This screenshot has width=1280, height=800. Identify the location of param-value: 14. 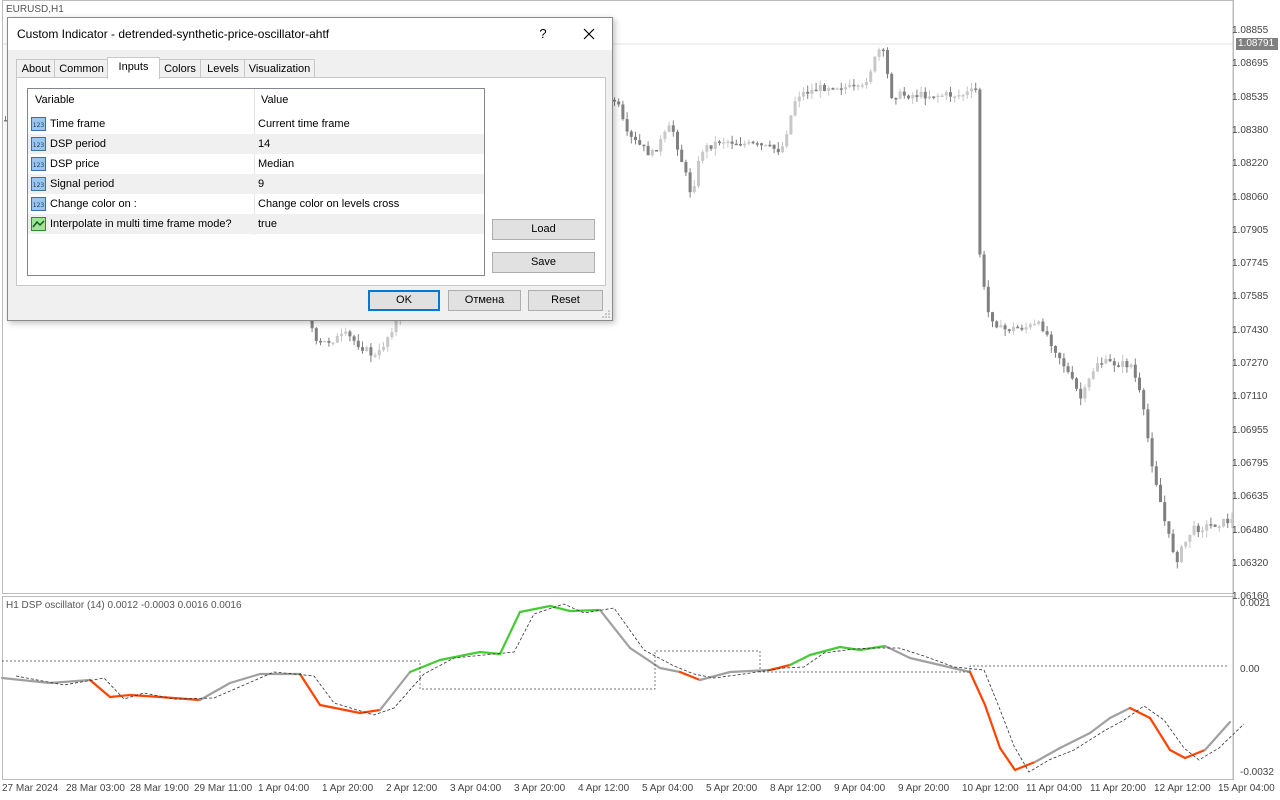
(264, 144).